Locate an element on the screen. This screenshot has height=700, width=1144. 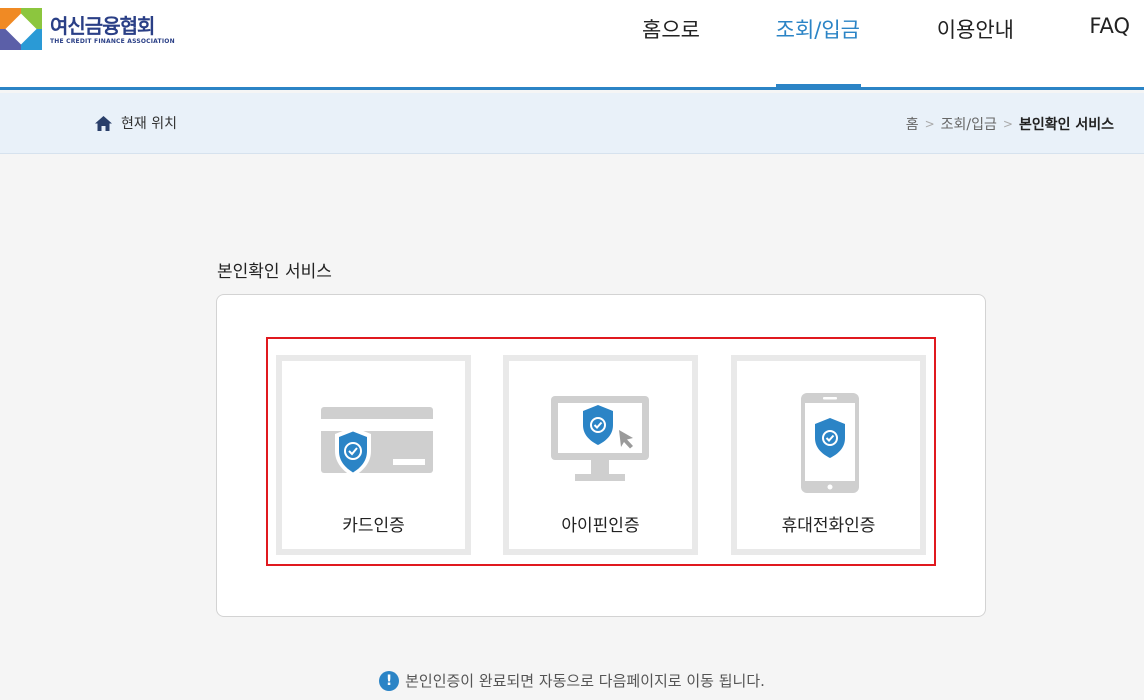
breadcrumb-current: 본인확인 서비스 is located at coordinates (1066, 125).